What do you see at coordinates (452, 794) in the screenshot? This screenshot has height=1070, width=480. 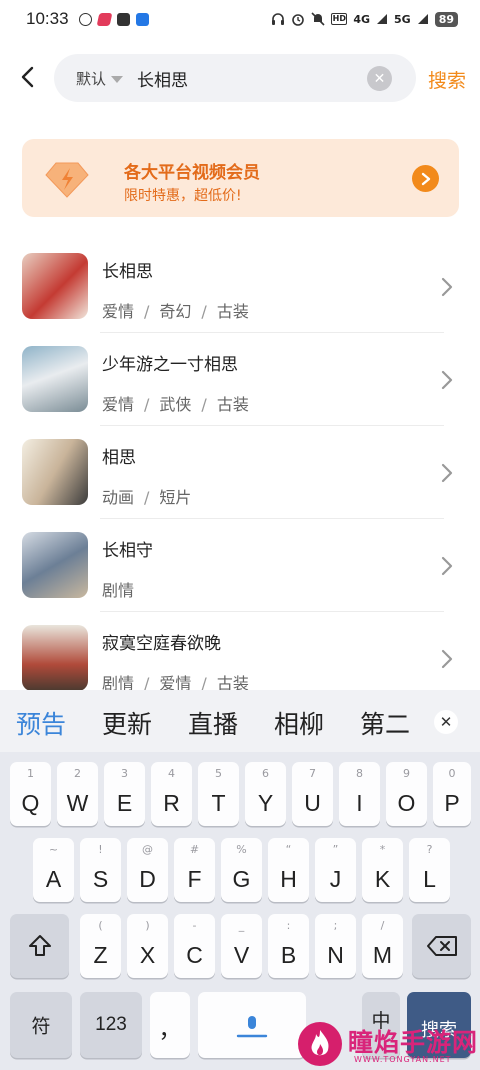 I see `key-p: 0P` at bounding box center [452, 794].